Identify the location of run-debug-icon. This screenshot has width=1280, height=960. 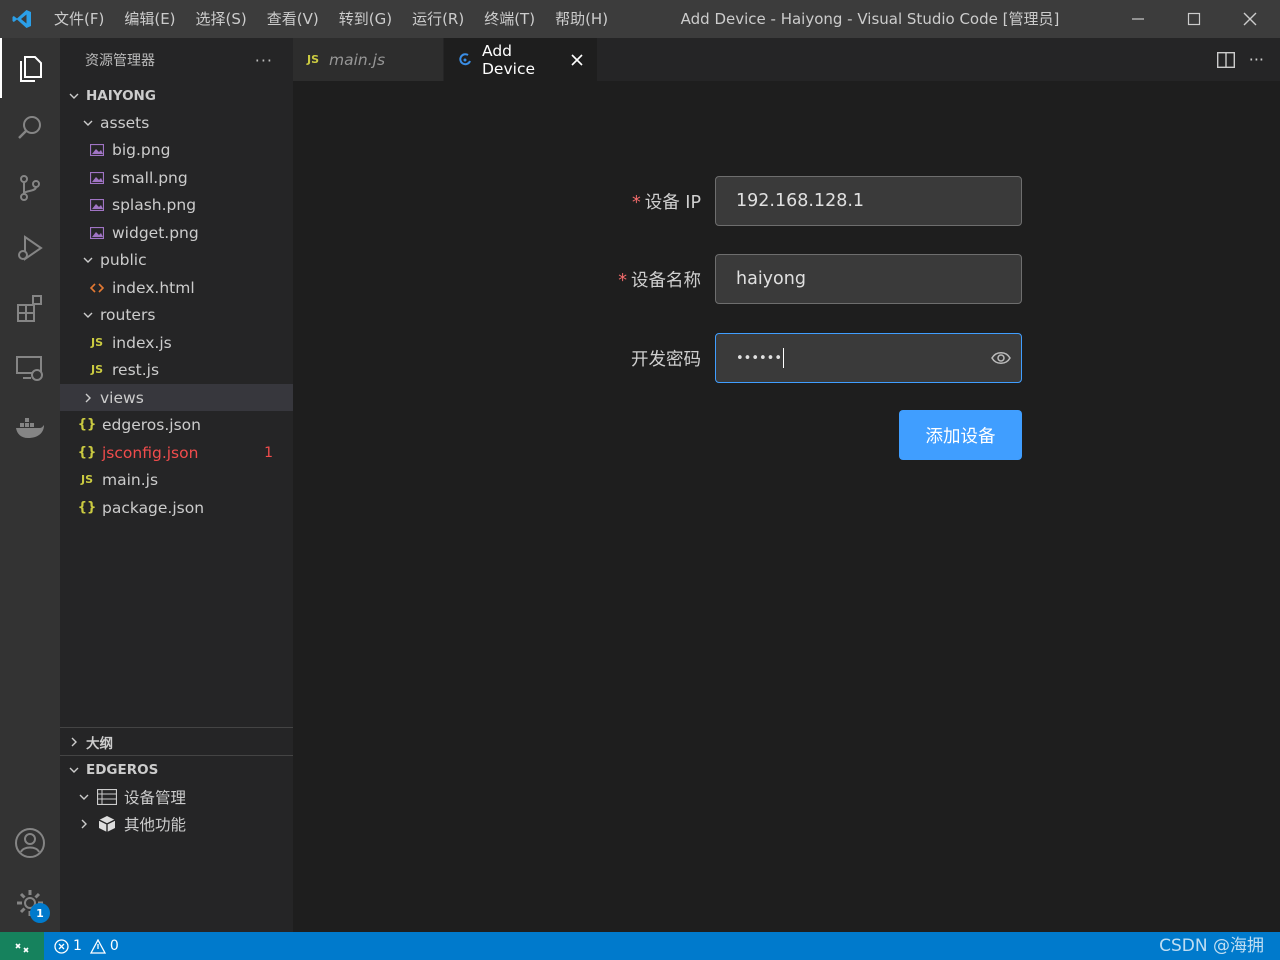
(30, 248).